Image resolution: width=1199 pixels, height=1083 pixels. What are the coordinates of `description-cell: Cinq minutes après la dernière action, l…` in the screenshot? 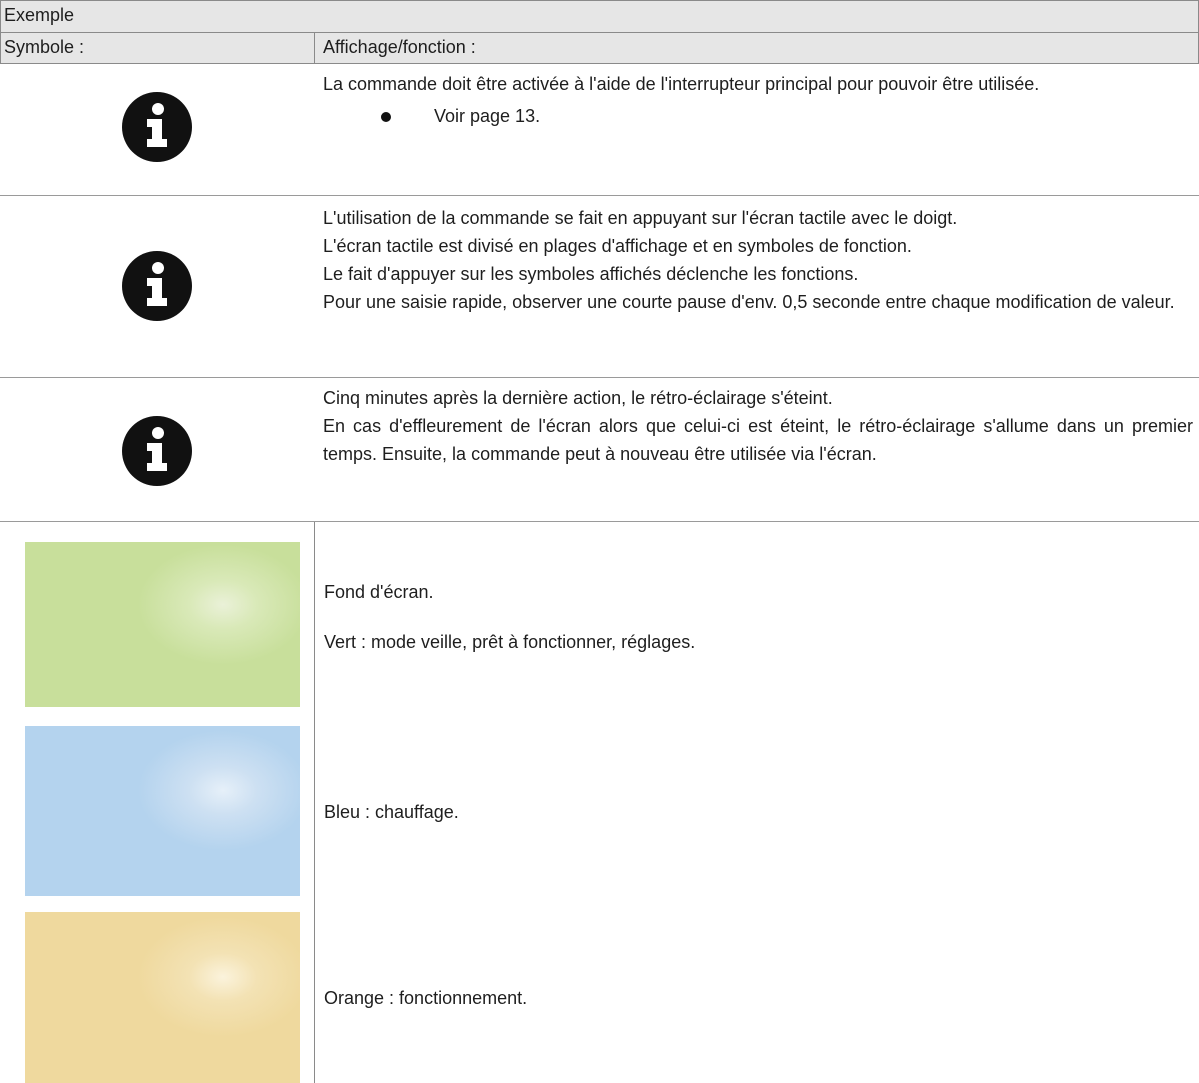 It's located at (756, 449).